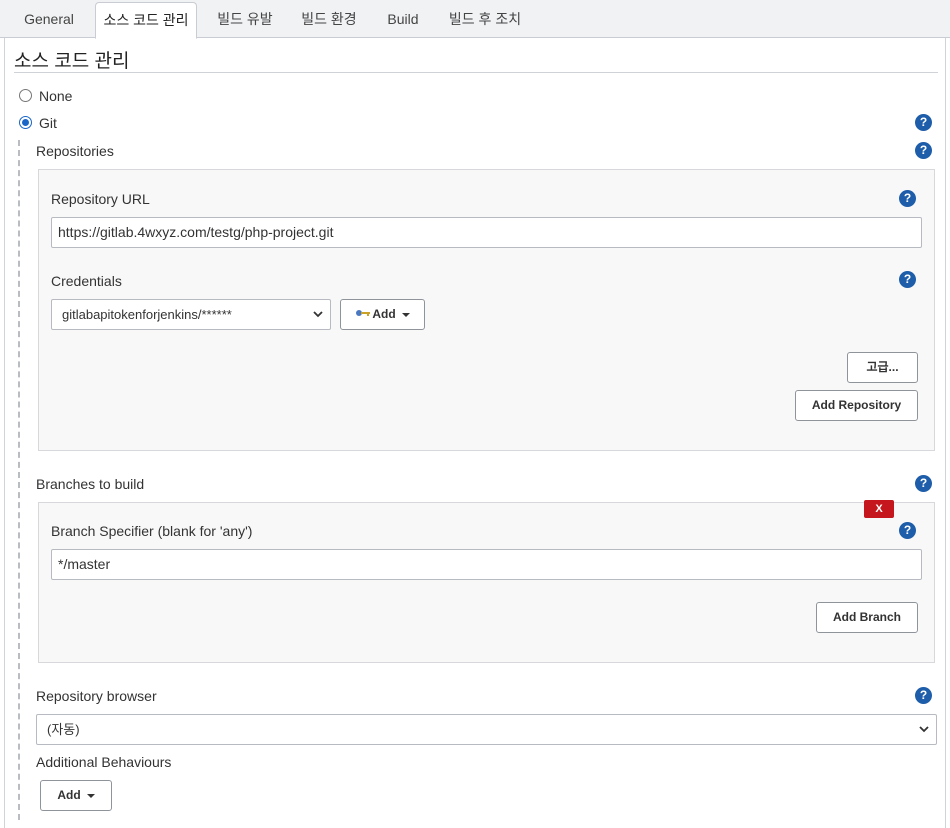 The width and height of the screenshot is (950, 828). What do you see at coordinates (90, 484) in the screenshot?
I see `branches-to-build-label: Branches to build` at bounding box center [90, 484].